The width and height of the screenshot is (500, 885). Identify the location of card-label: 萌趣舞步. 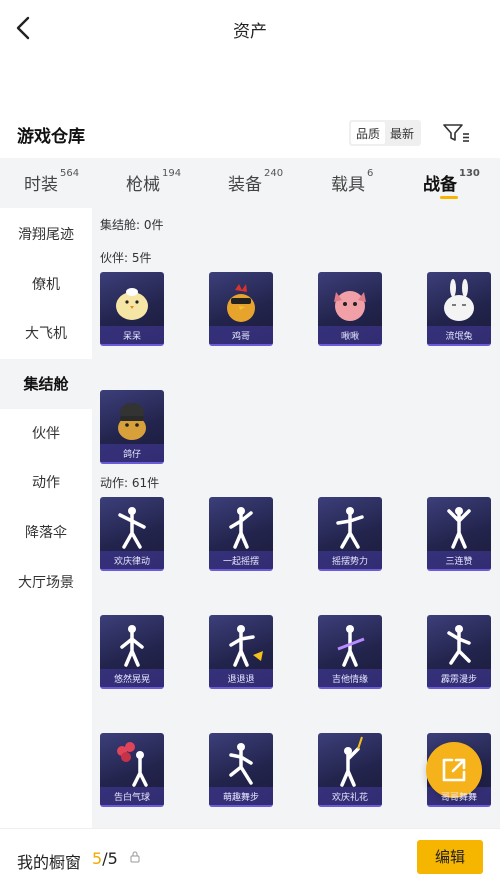
(240, 798).